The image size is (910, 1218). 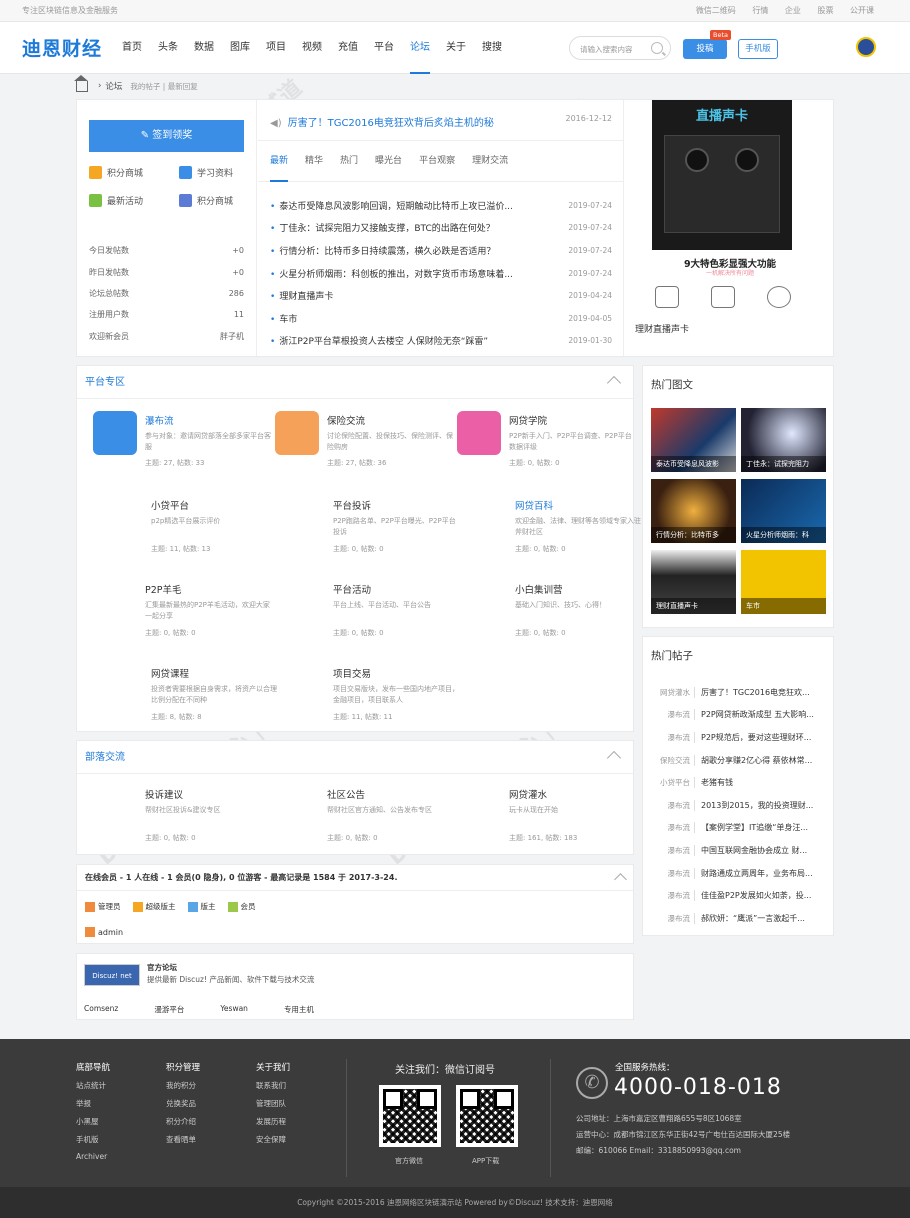 What do you see at coordinates (183, 613) in the screenshot?
I see `forum-item: P2P羊毛 汇集最新最热的P2P羊毛活动，欢迎大家一起分享 主题: 0, 帖数: 0` at bounding box center [183, 613].